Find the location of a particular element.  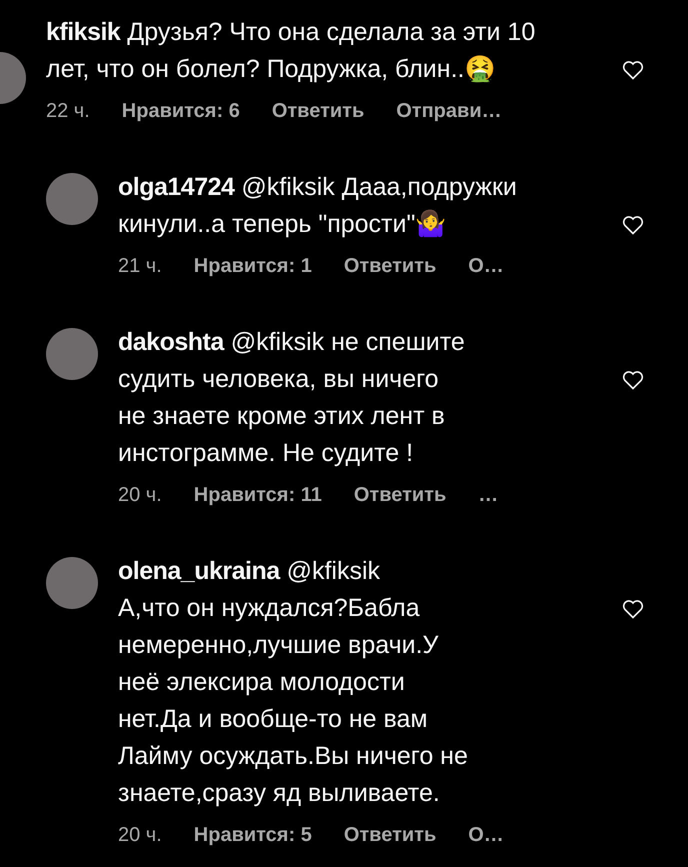

username-link: dakoshta is located at coordinates (171, 342).